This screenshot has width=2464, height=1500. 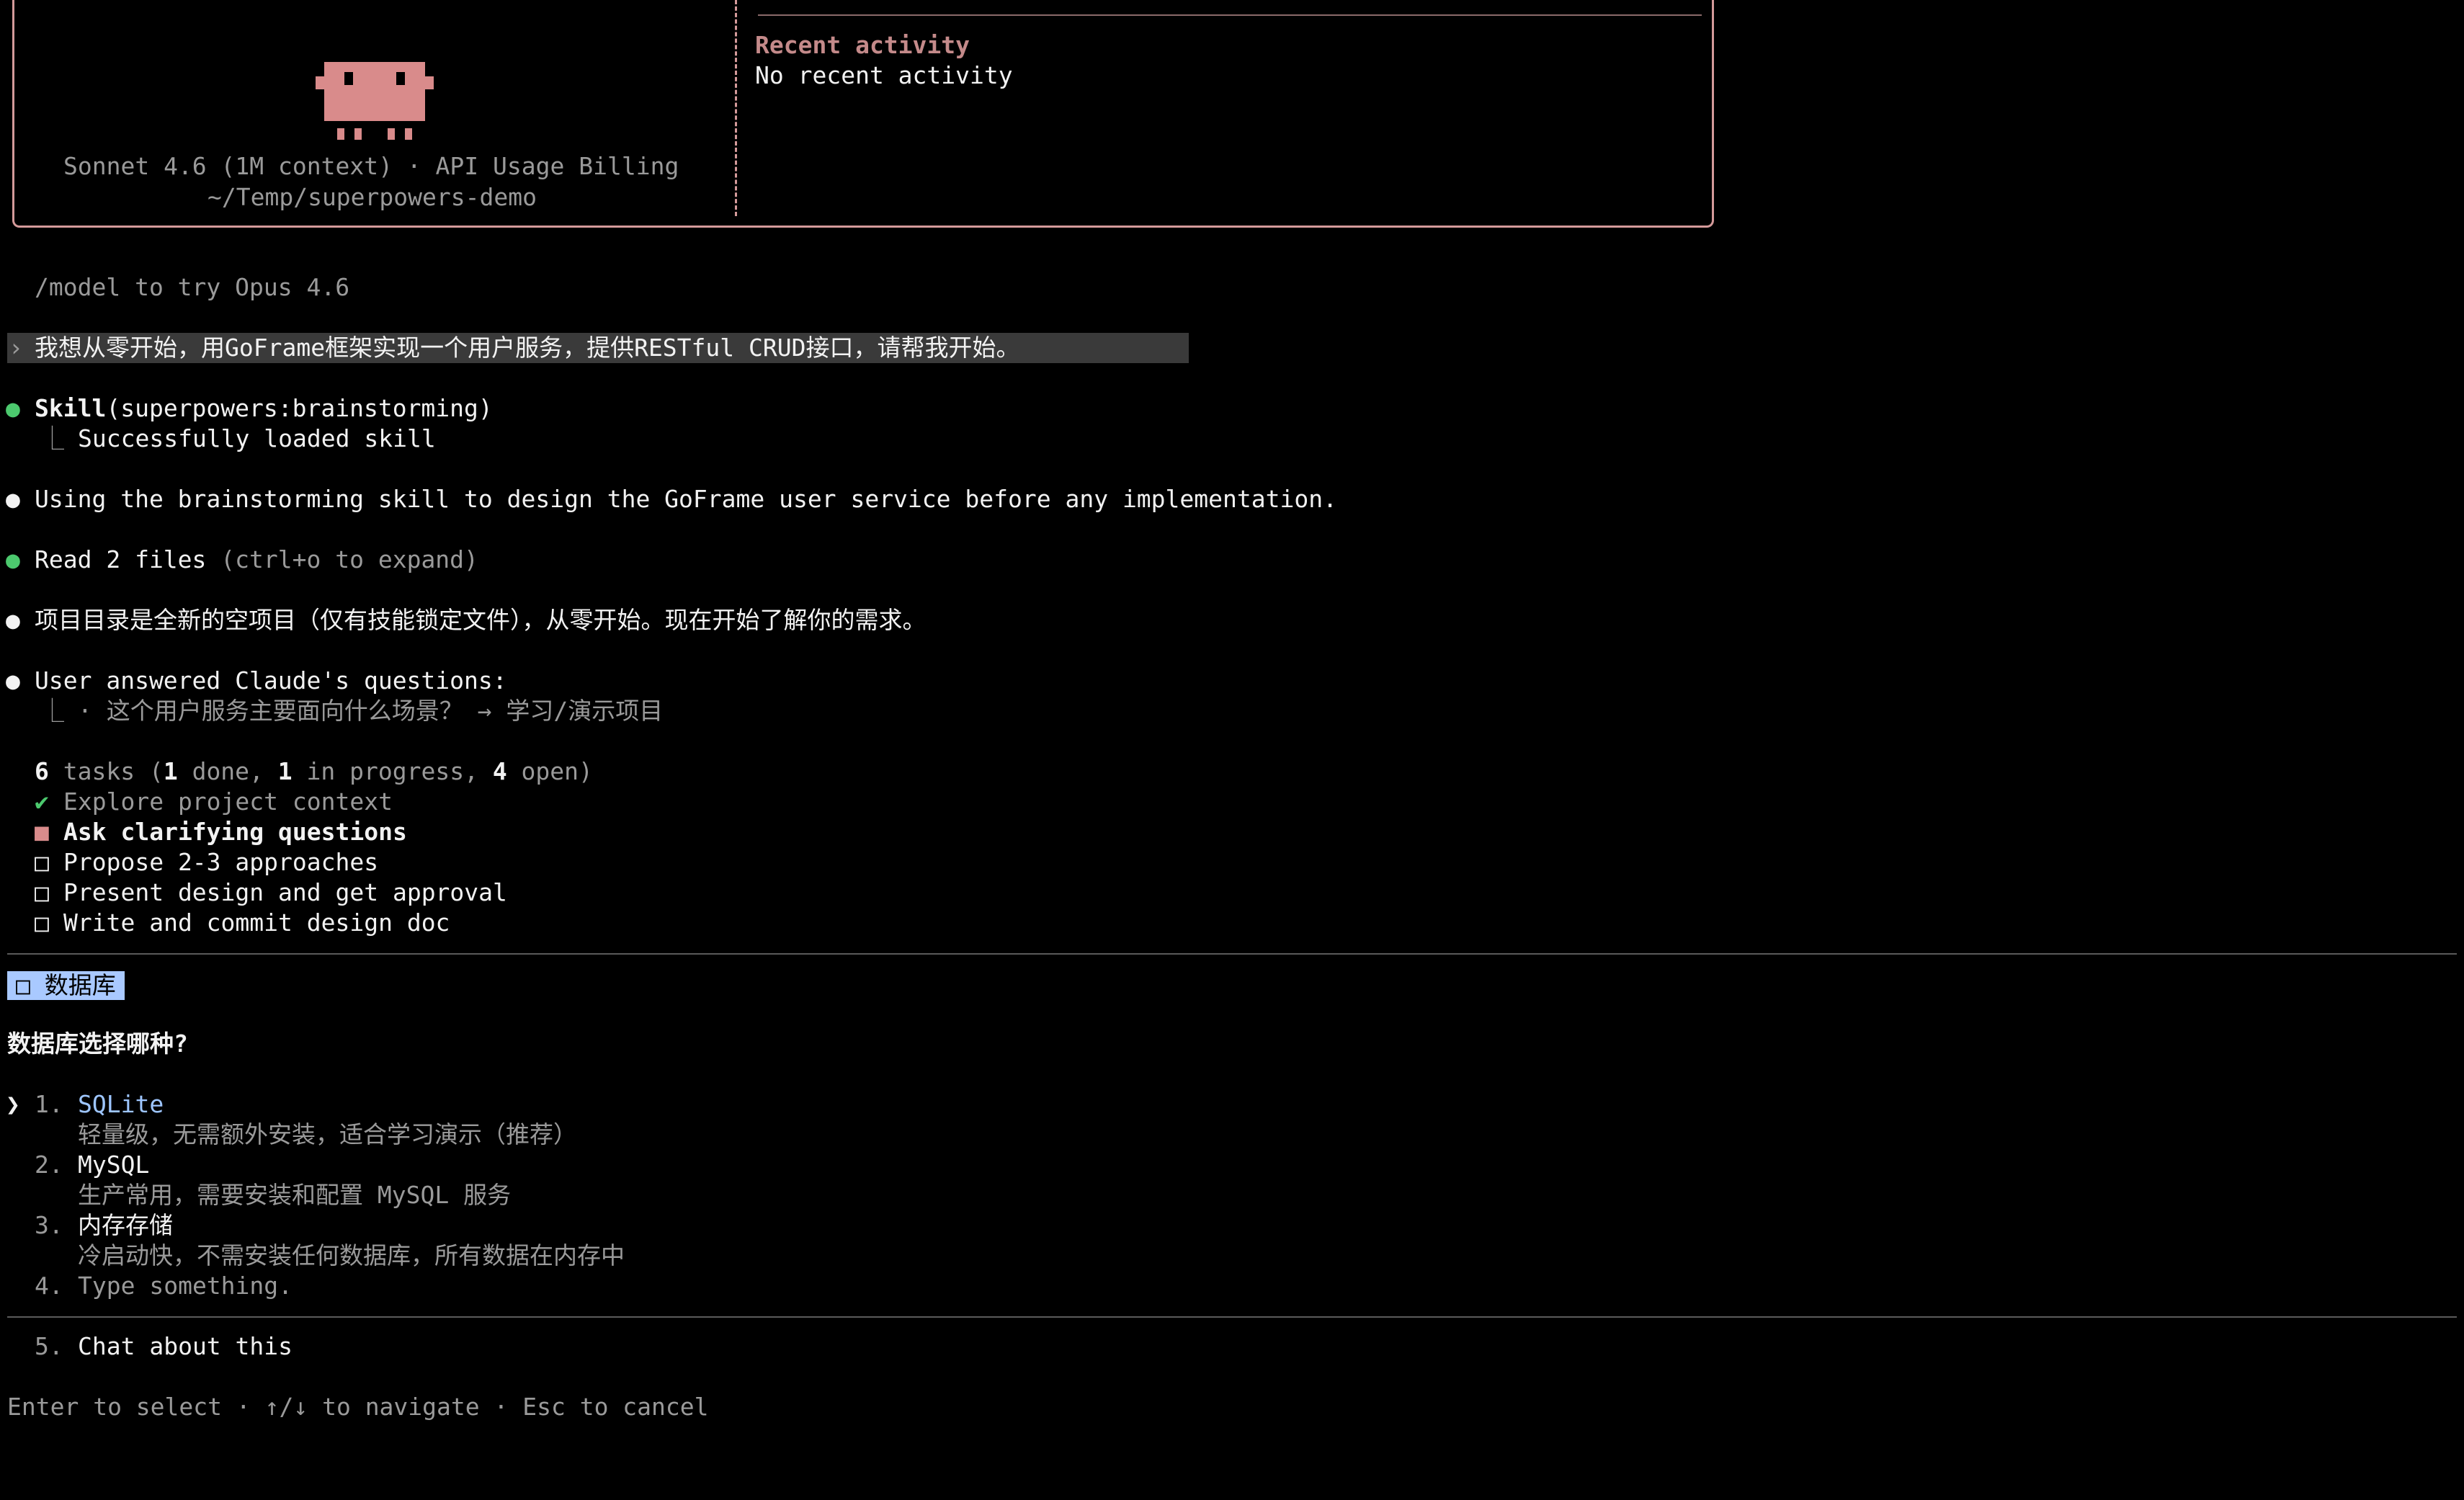 I want to click on task-item-open: Write and commit design doc, so click(x=256, y=923).